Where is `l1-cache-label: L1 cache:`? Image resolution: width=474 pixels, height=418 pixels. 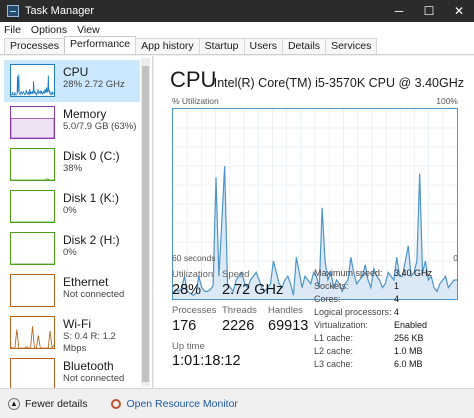 l1-cache-label: L1 cache: is located at coordinates (334, 338).